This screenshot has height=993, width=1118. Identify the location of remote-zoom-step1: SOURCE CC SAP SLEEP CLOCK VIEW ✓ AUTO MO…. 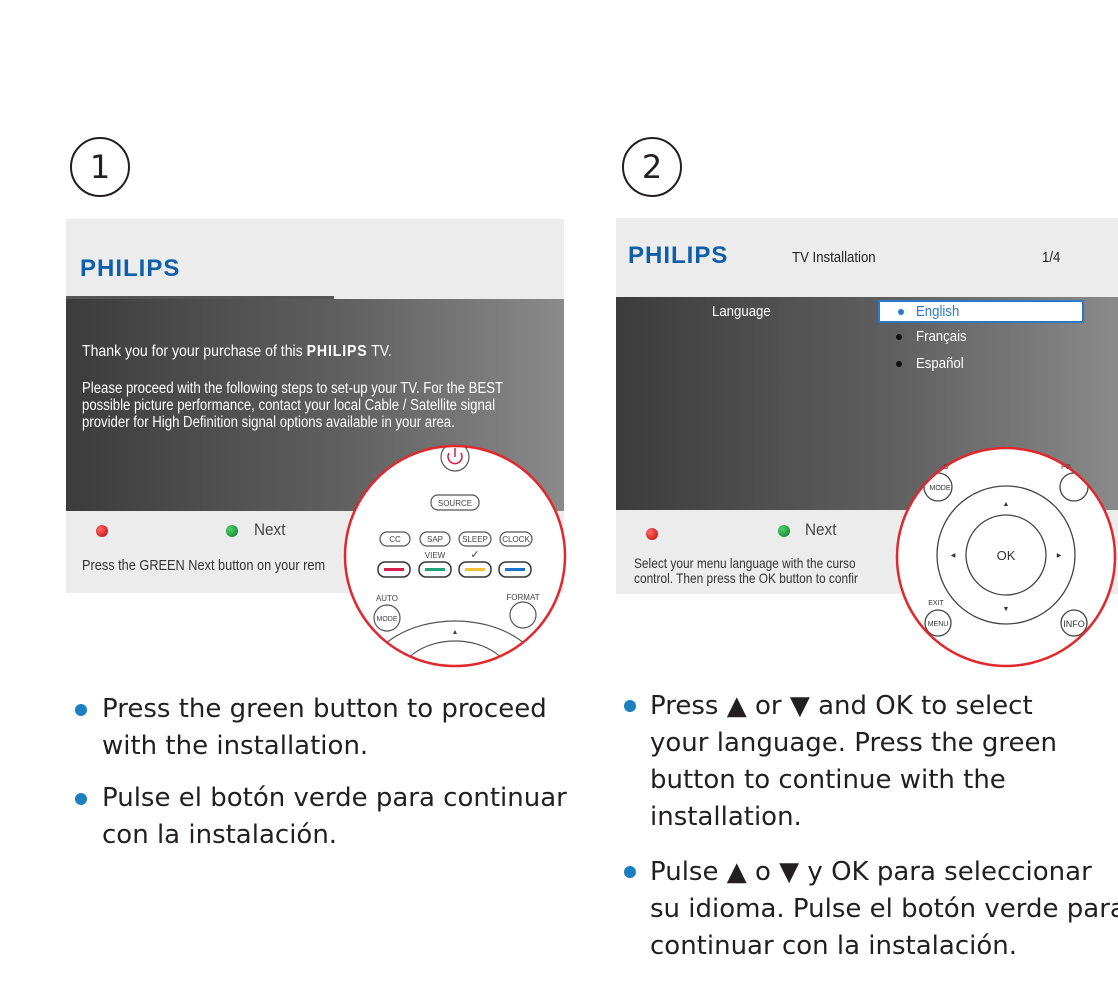
(455, 556).